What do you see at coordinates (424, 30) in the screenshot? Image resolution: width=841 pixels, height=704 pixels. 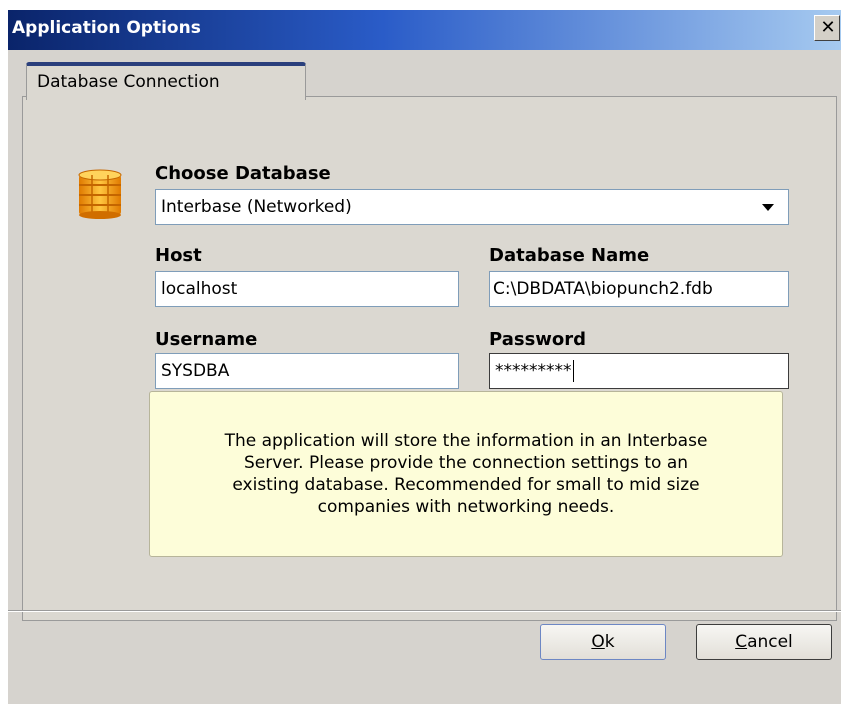 I see `title-bar: Application Options` at bounding box center [424, 30].